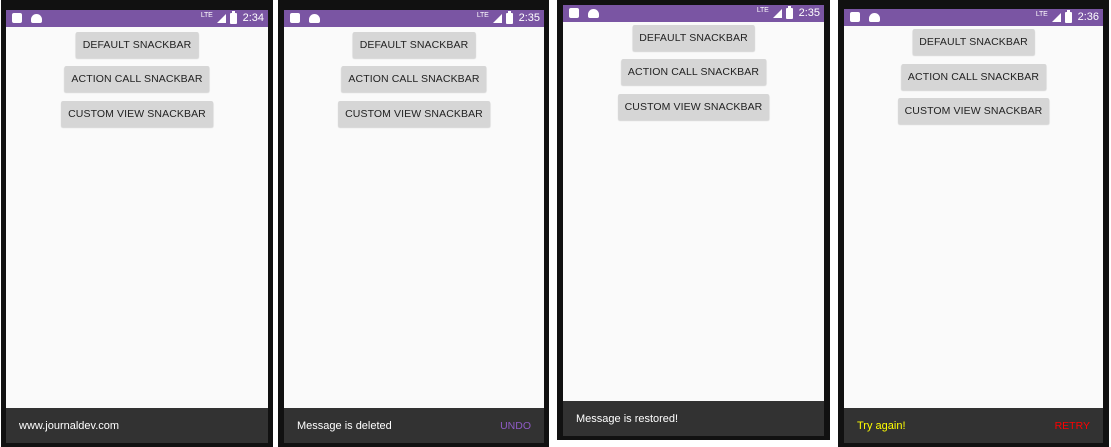 The image size is (1111, 447). I want to click on snackbar: www.journaldev.com, so click(137, 425).